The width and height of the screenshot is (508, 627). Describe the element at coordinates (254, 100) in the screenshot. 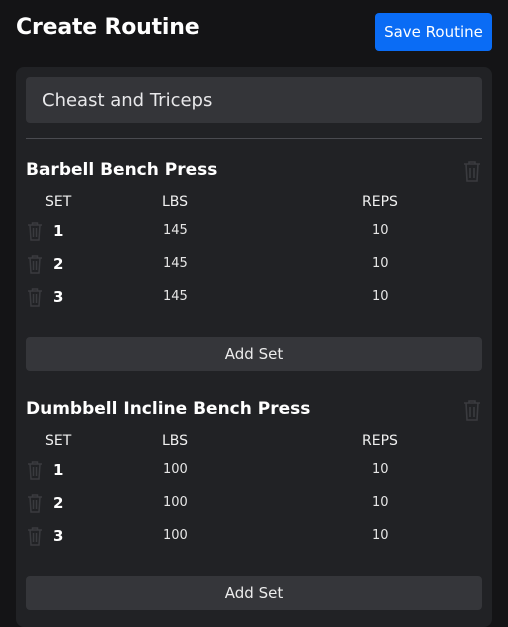

I see `routine-name-input` at that location.